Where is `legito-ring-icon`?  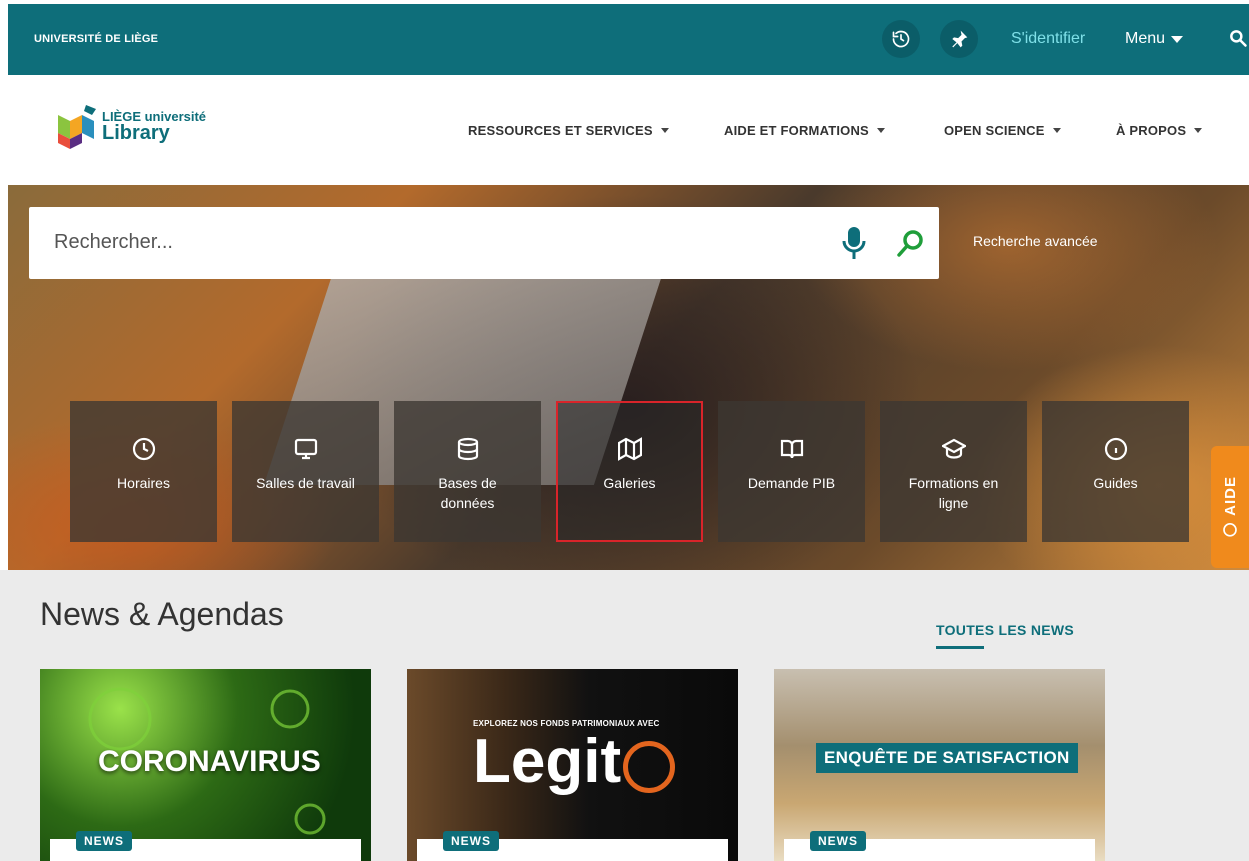 legito-ring-icon is located at coordinates (649, 767).